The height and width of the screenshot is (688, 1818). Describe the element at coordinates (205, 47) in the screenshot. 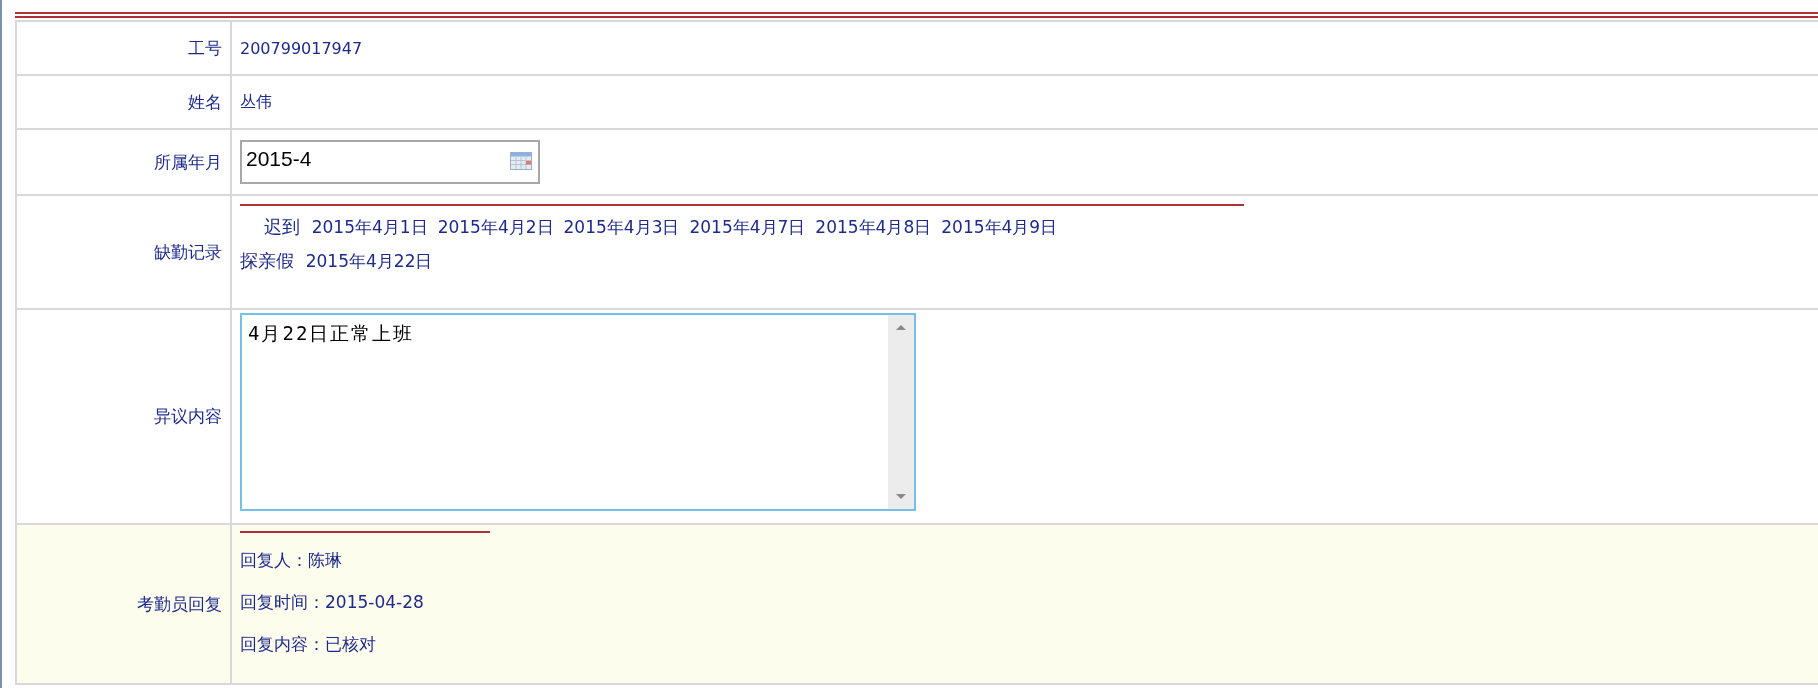

I see `field-label: 工号` at that location.